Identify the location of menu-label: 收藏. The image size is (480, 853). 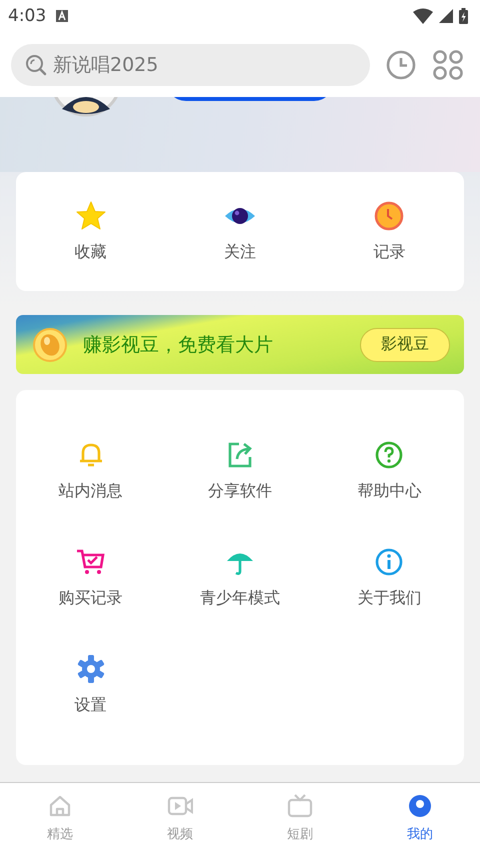
(90, 252).